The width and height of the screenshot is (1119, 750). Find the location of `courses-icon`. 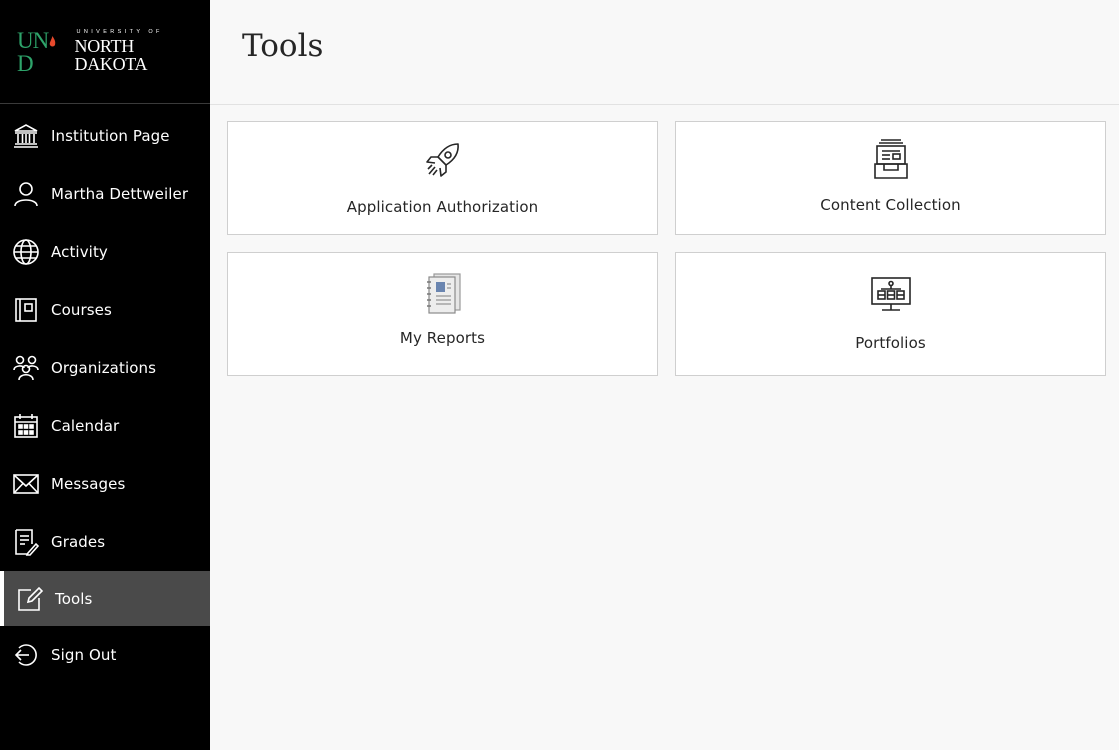

courses-icon is located at coordinates (26, 310).